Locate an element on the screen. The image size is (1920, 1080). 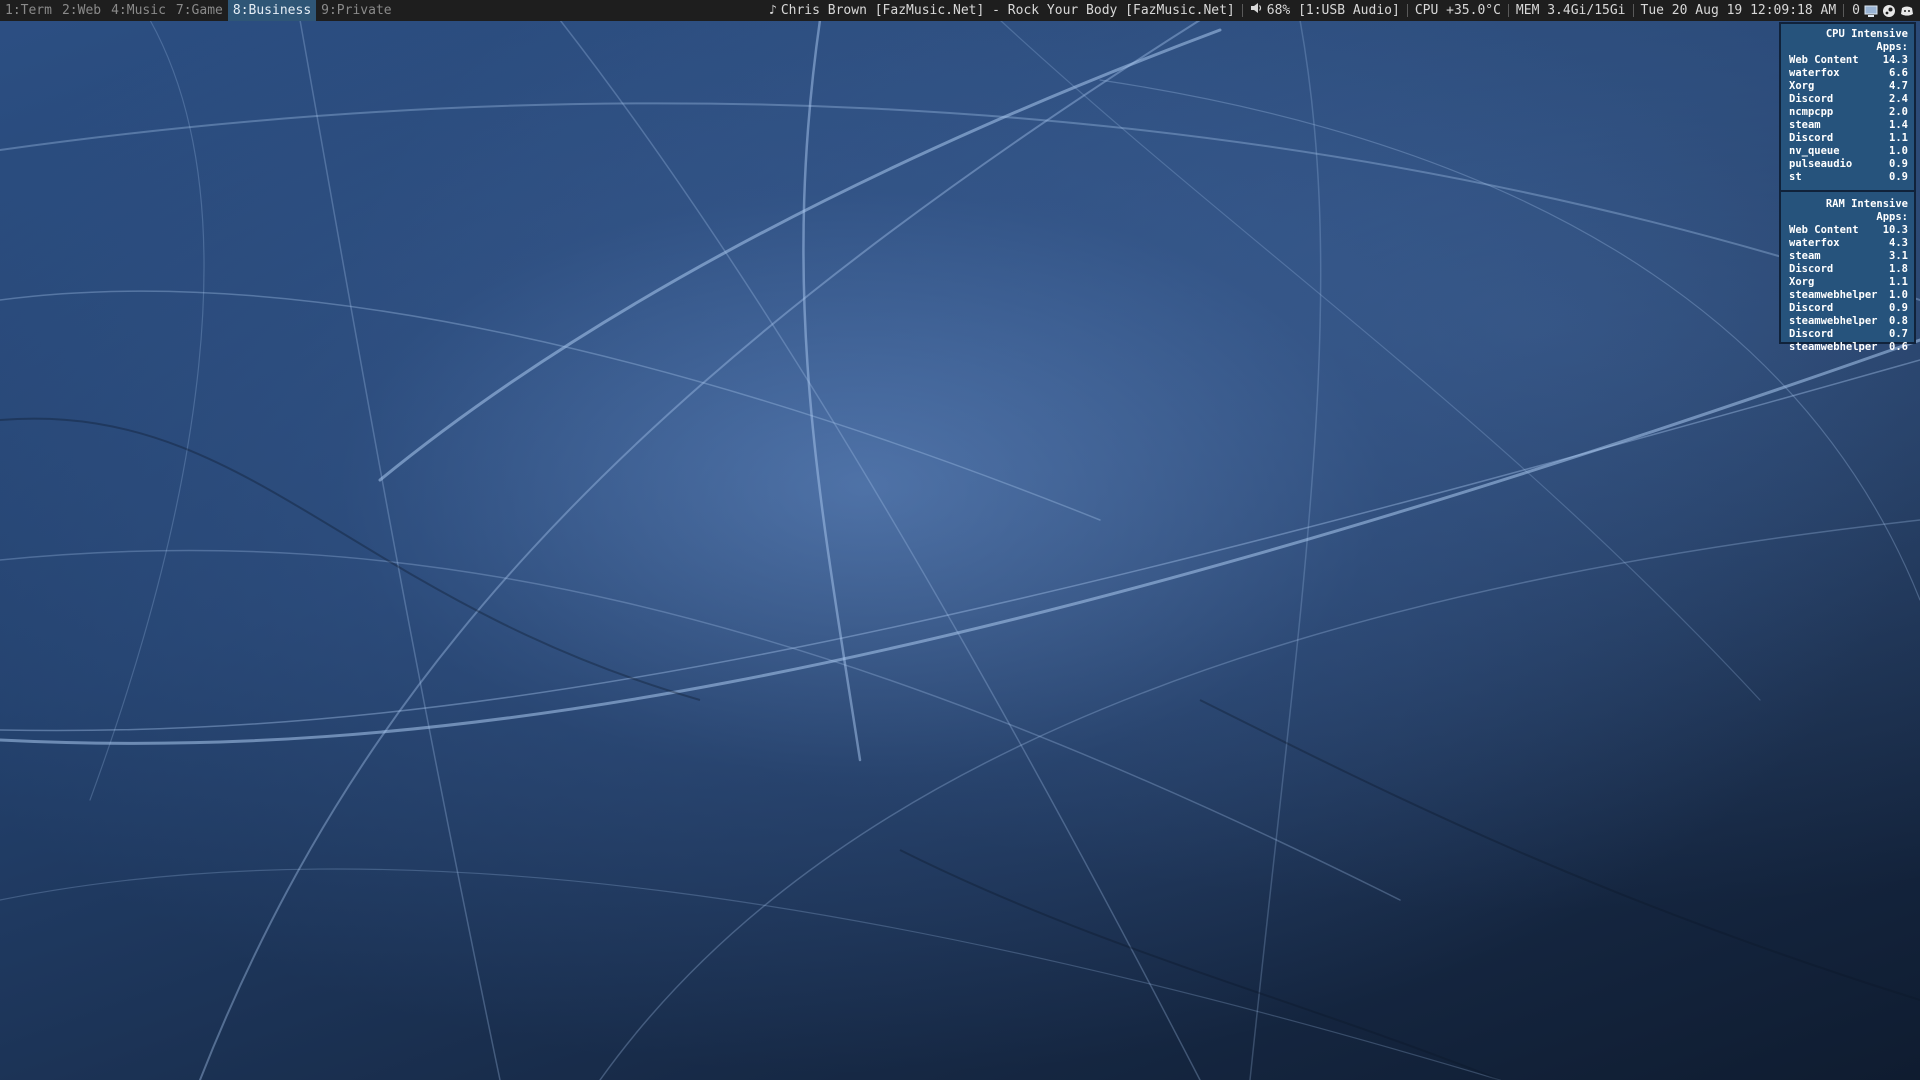
process-row: nv_queue 1.0 is located at coordinates (1848, 151).